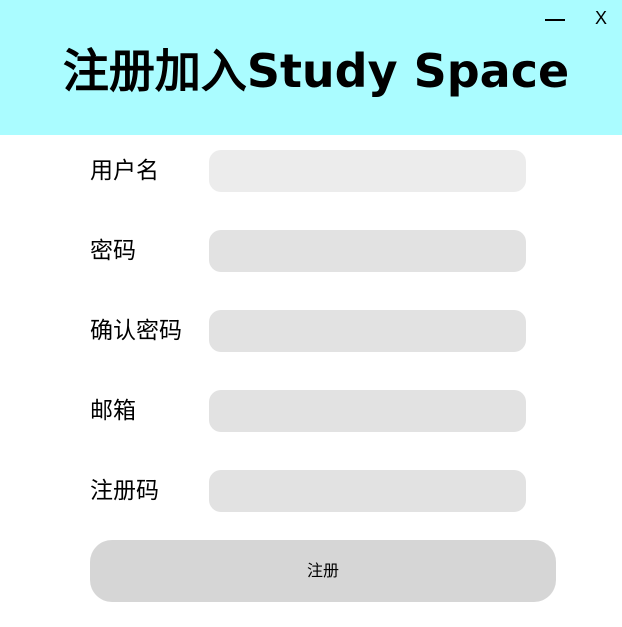 This screenshot has height=627, width=622. I want to click on username-label: 用户名, so click(124, 171).